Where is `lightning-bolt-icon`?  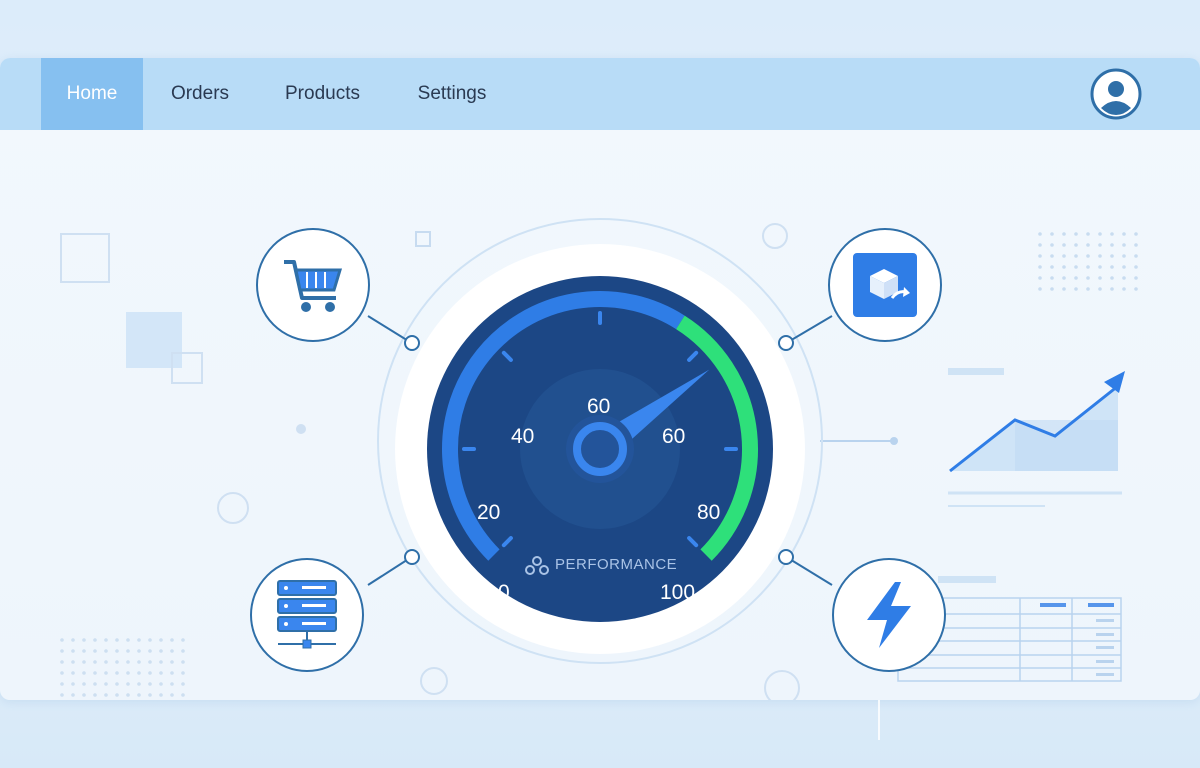
lightning-bolt-icon is located at coordinates (889, 615).